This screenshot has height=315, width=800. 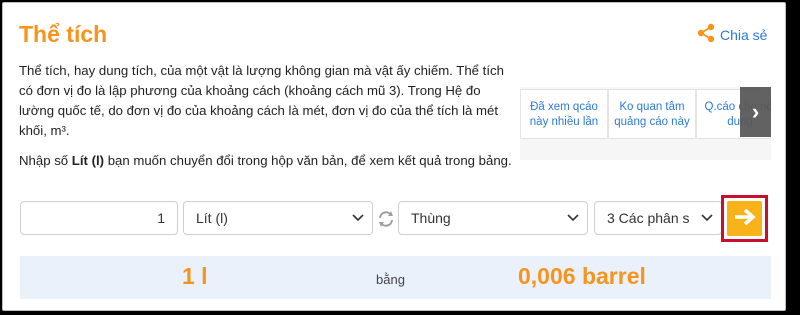 What do you see at coordinates (385, 218) in the screenshot?
I see `swap-icon` at bounding box center [385, 218].